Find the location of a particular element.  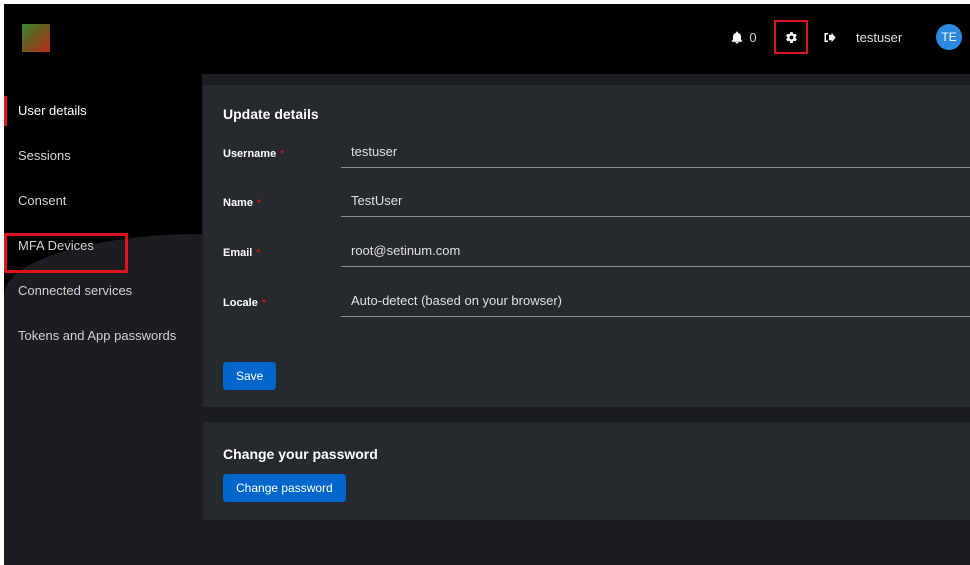

sidebar-item-connected-services: Connected services is located at coordinates (103, 290).